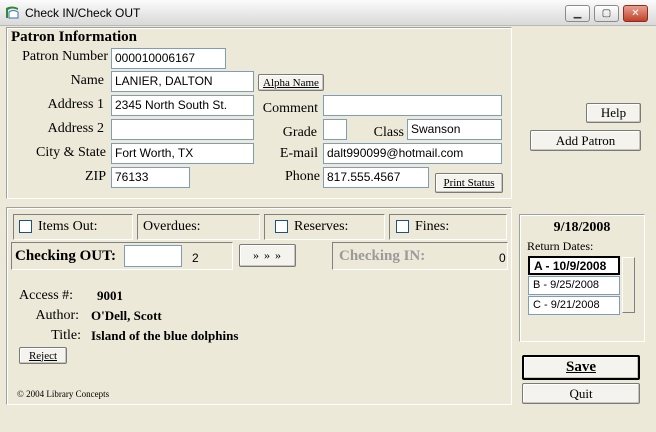  I want to click on fines-checkbox, so click(402, 226).